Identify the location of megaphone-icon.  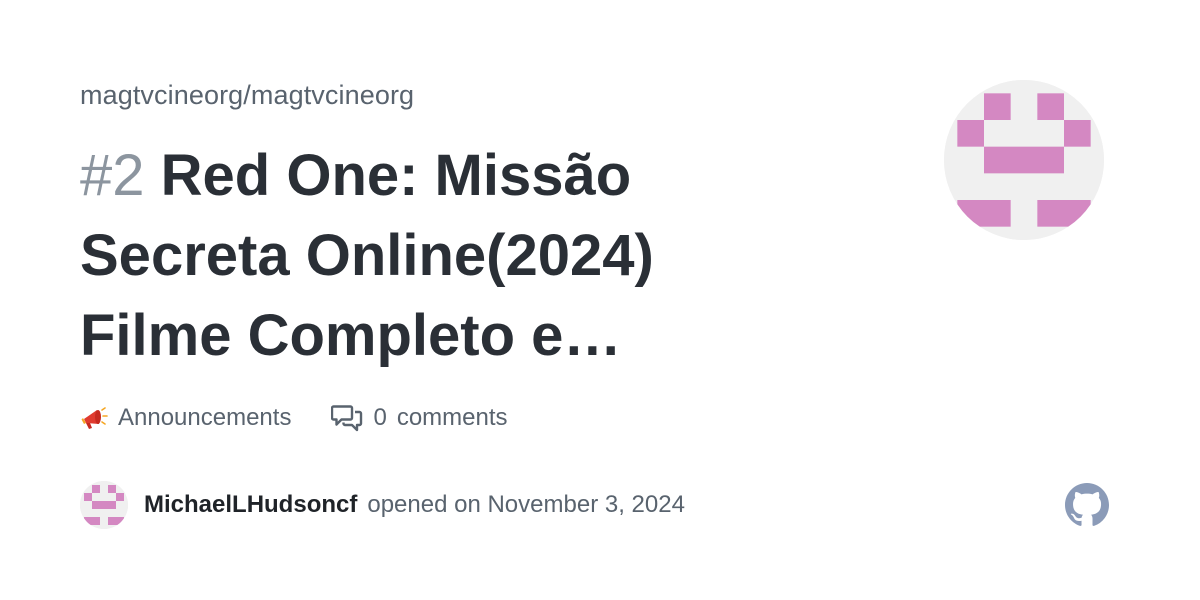
(94, 418).